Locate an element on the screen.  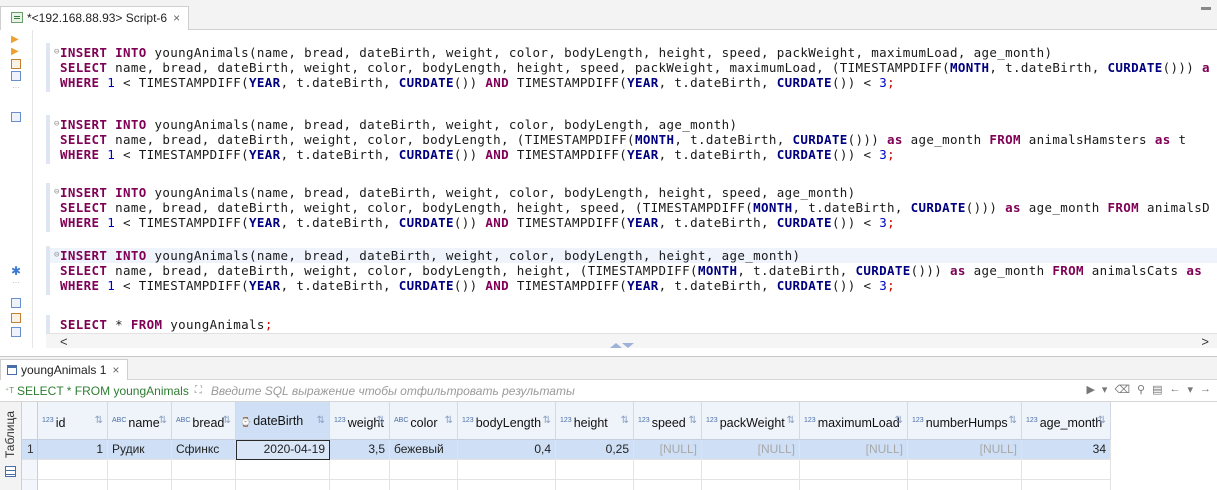
grid-cell-bread: Сфинкс is located at coordinates (204, 450).